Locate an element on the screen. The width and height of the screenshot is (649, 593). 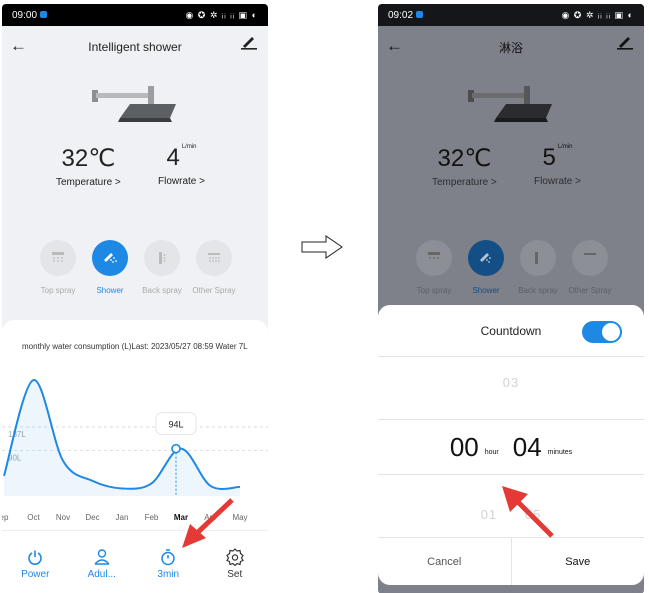
flowrate-metric: 5 L/min Flowrate > is located at coordinates (557, 165).